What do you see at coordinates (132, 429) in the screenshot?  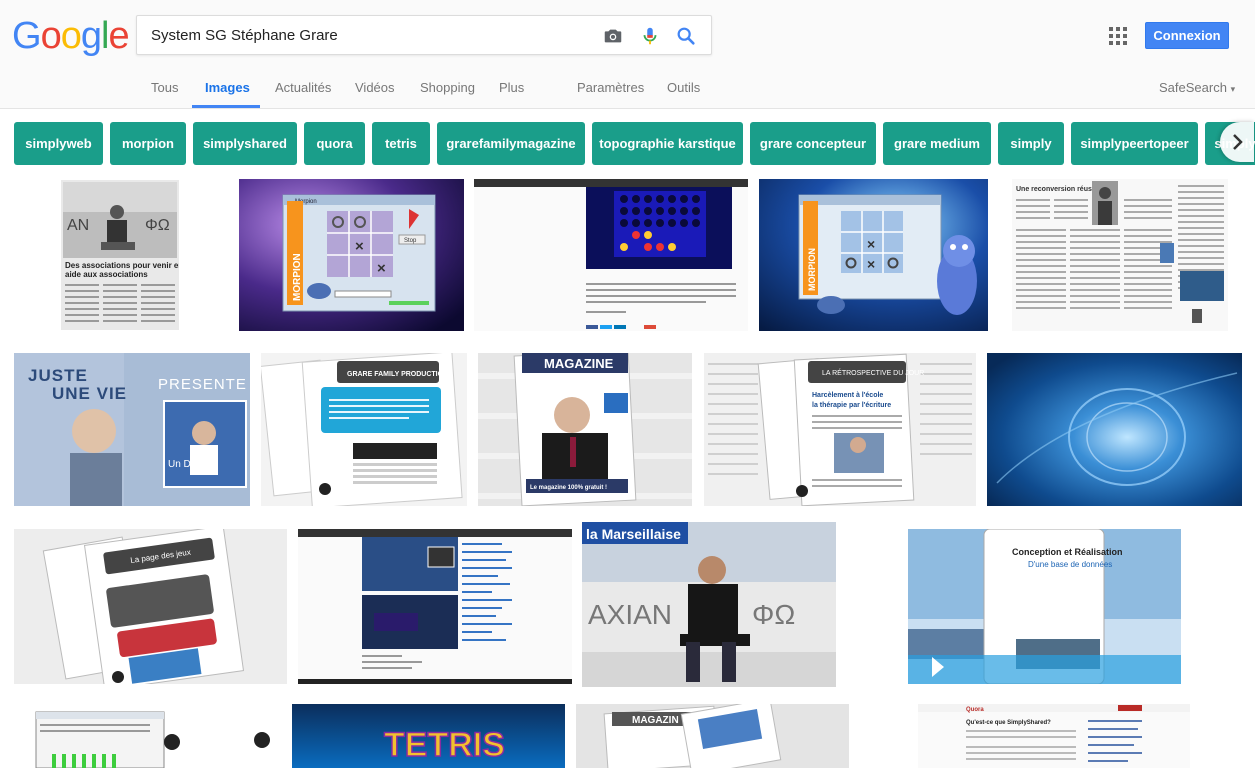 I see `image-result-juste-une-vie: JUSTE UNE VIE PRESENTE Un Destin` at bounding box center [132, 429].